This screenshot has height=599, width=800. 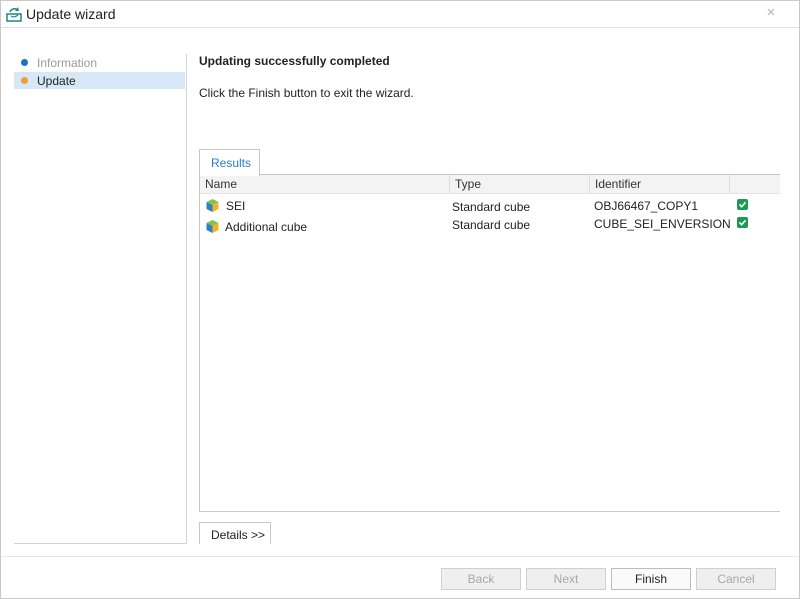 I want to click on title-bar: Update wizard ×, so click(x=400, y=13).